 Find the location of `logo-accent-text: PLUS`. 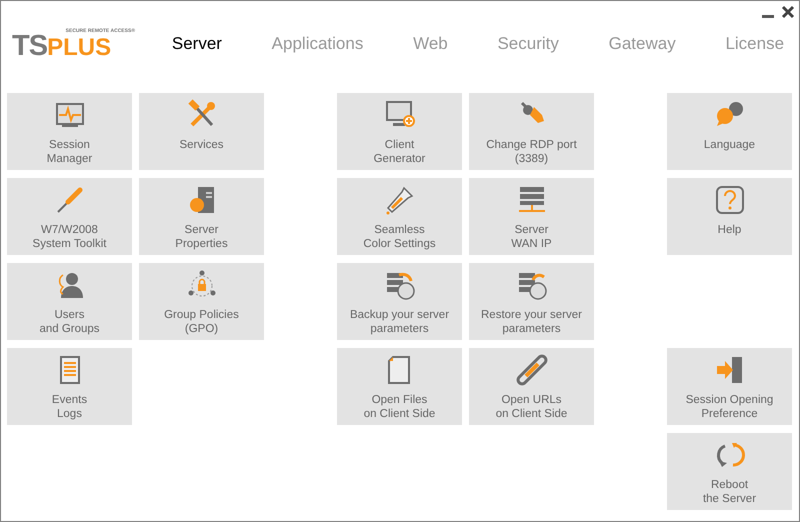

logo-accent-text: PLUS is located at coordinates (79, 48).